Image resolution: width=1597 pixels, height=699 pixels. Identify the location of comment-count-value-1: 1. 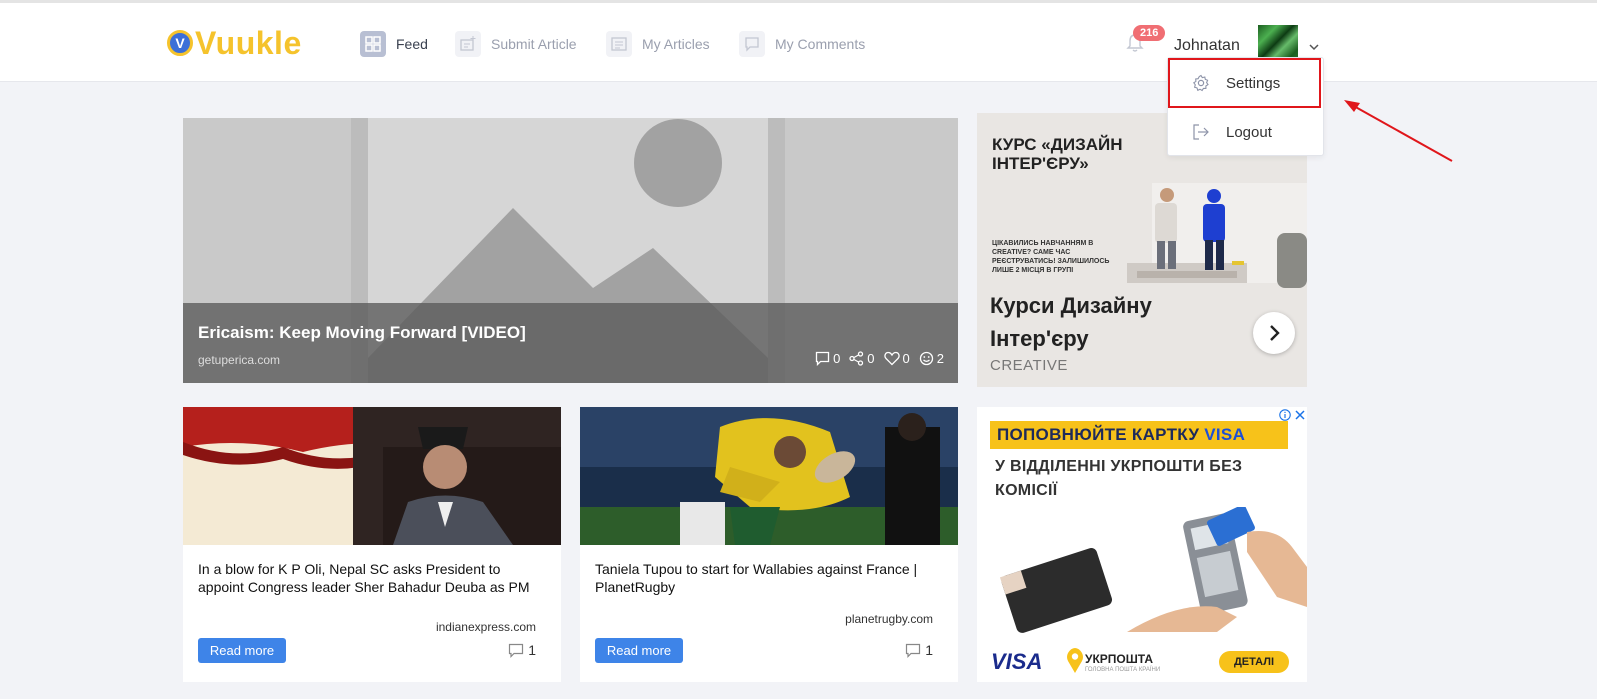
(532, 650).